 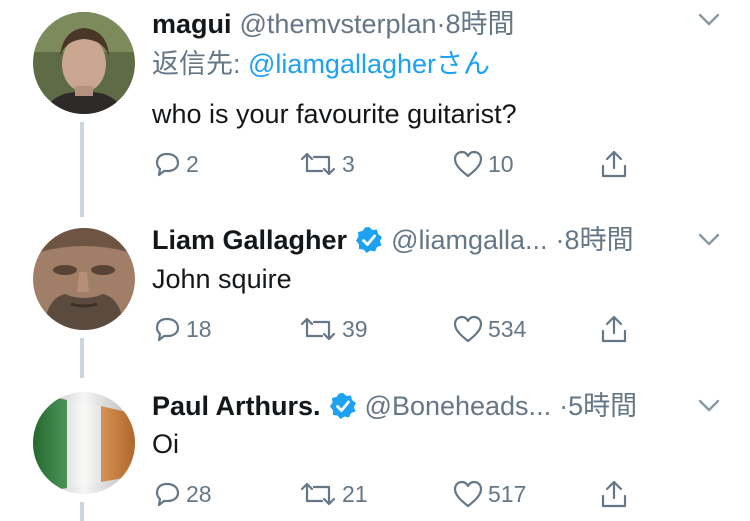 I want to click on retweet-button: 3, so click(x=326, y=164).